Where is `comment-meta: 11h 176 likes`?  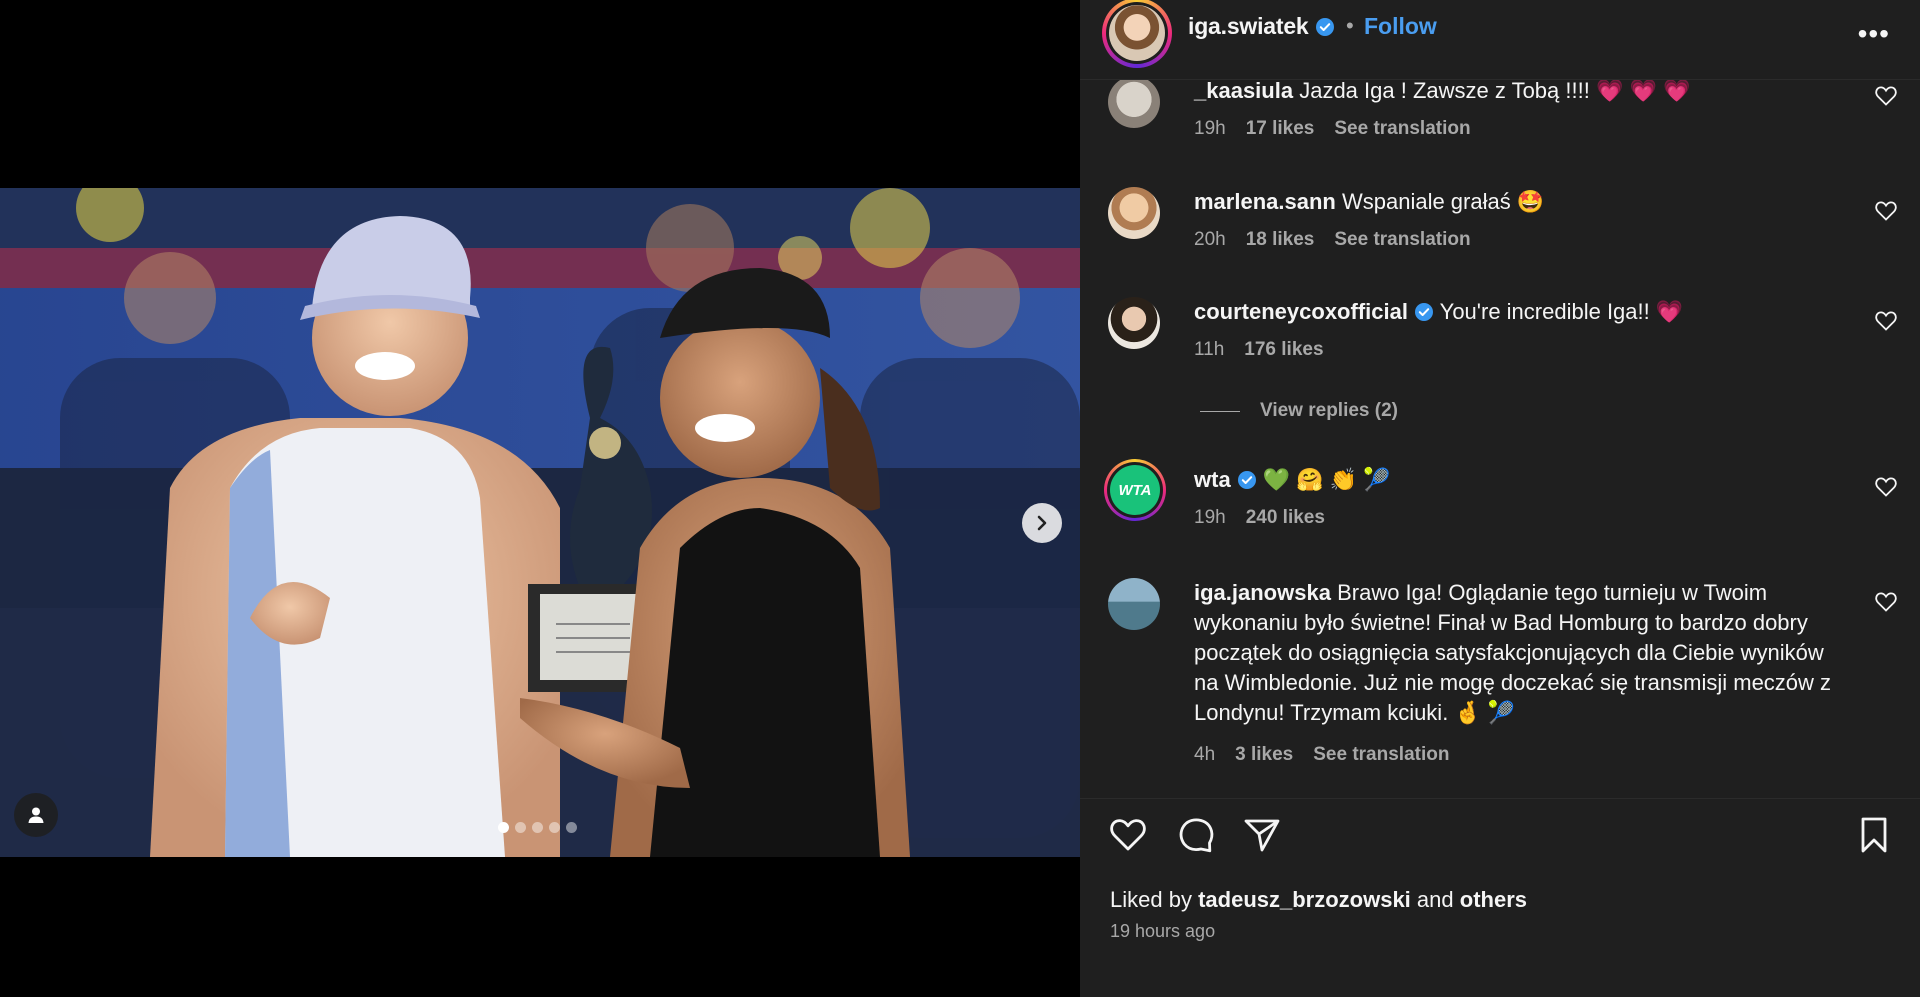 comment-meta: 11h 176 likes is located at coordinates (1259, 350).